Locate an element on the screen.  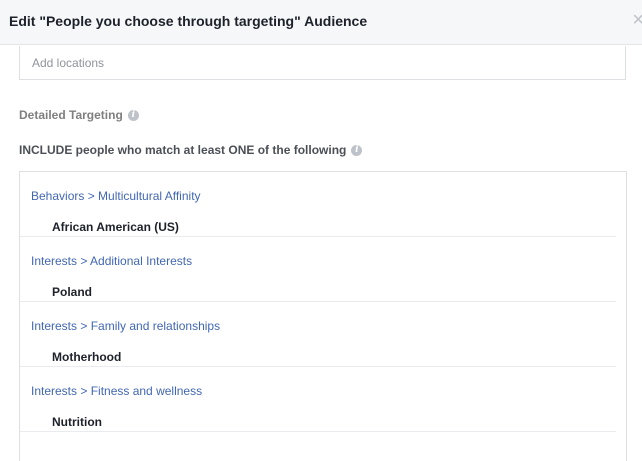
divider is located at coordinates (318, 431).